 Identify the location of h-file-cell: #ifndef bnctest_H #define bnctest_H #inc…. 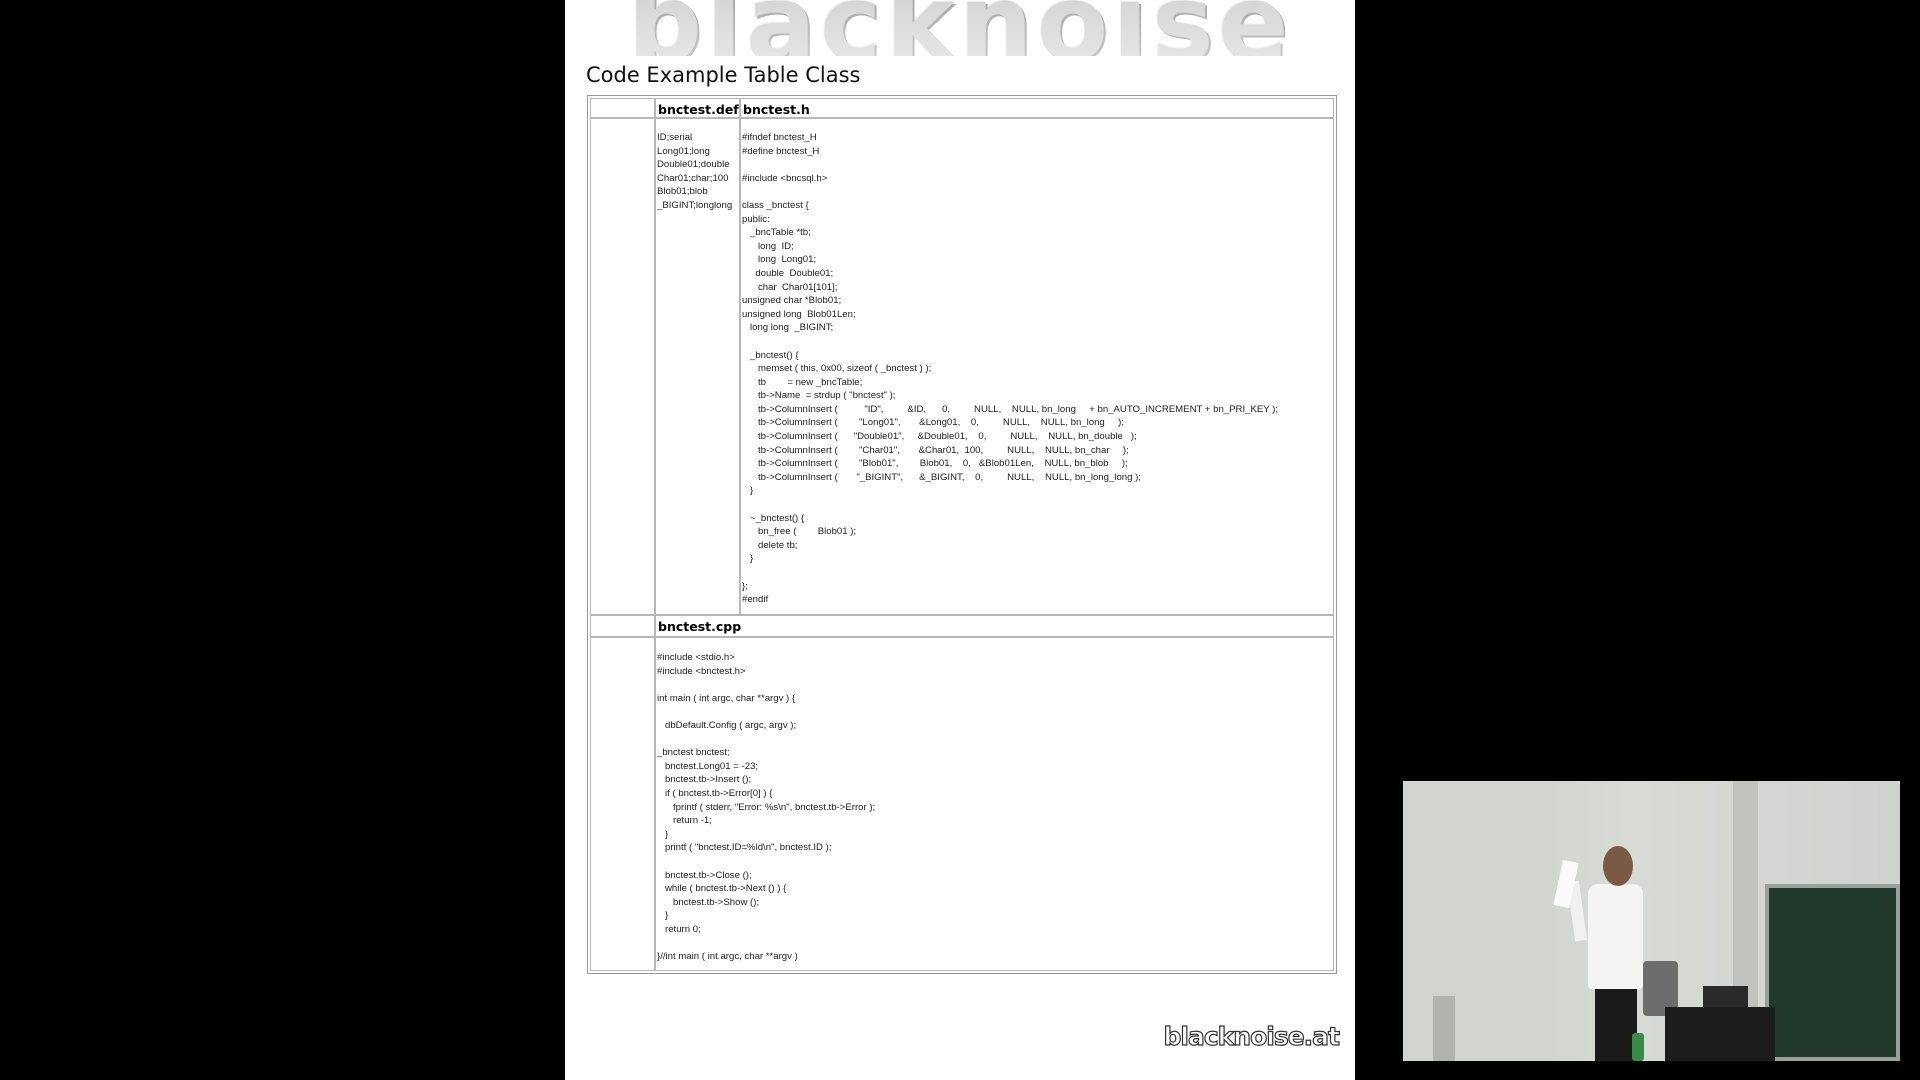
(1037, 366).